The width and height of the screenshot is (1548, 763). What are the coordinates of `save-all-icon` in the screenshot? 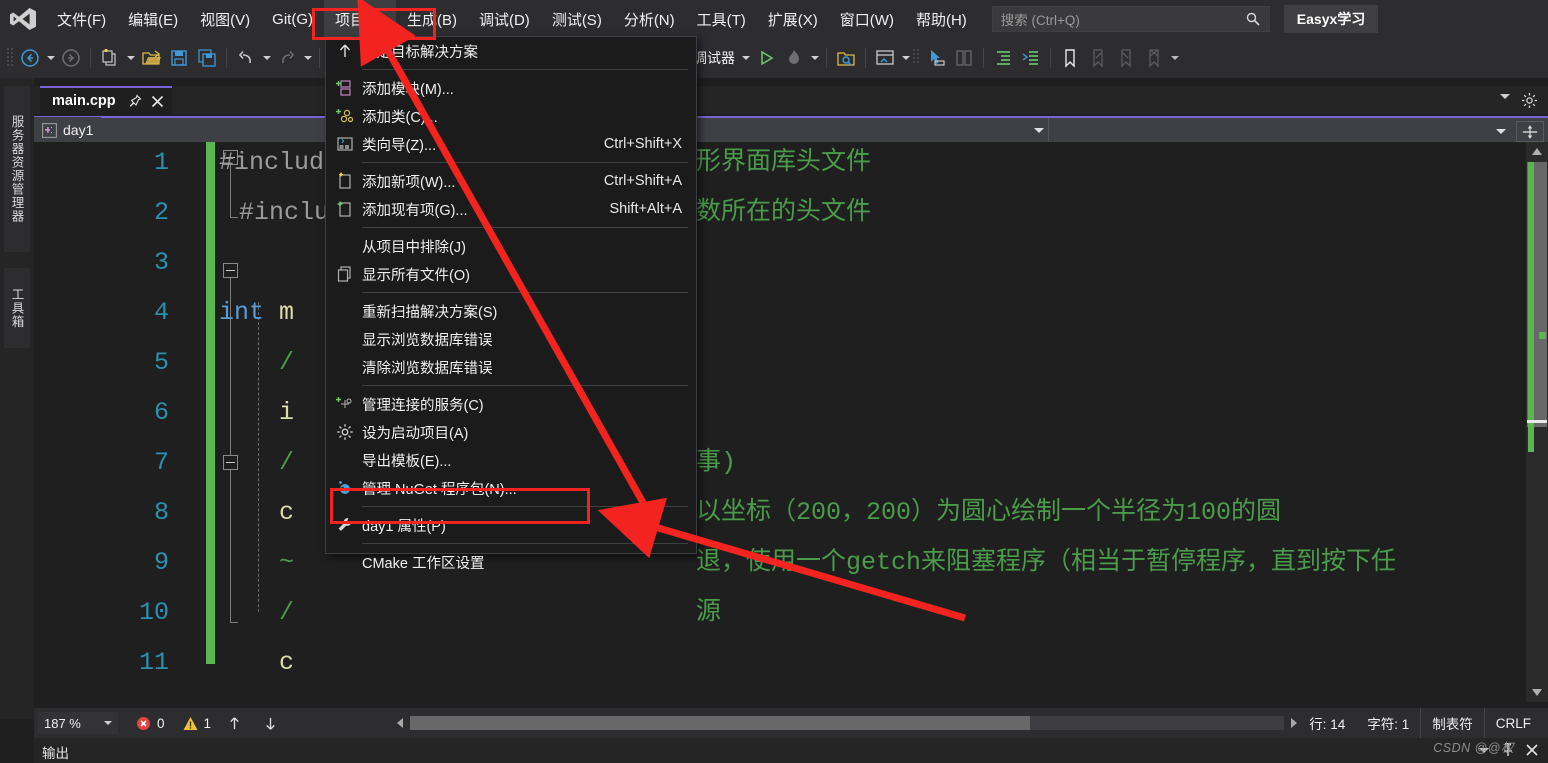 It's located at (207, 58).